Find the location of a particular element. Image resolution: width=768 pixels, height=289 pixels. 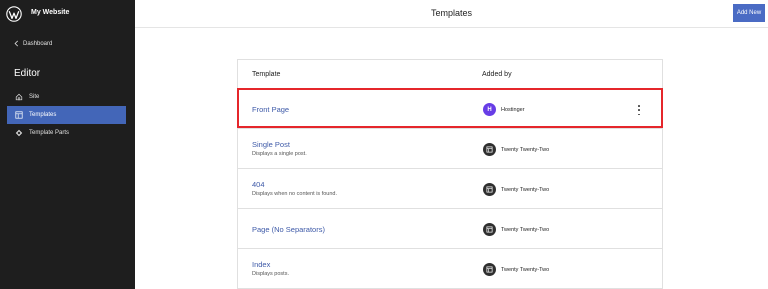

template-description: Displays posts. is located at coordinates (270, 274).